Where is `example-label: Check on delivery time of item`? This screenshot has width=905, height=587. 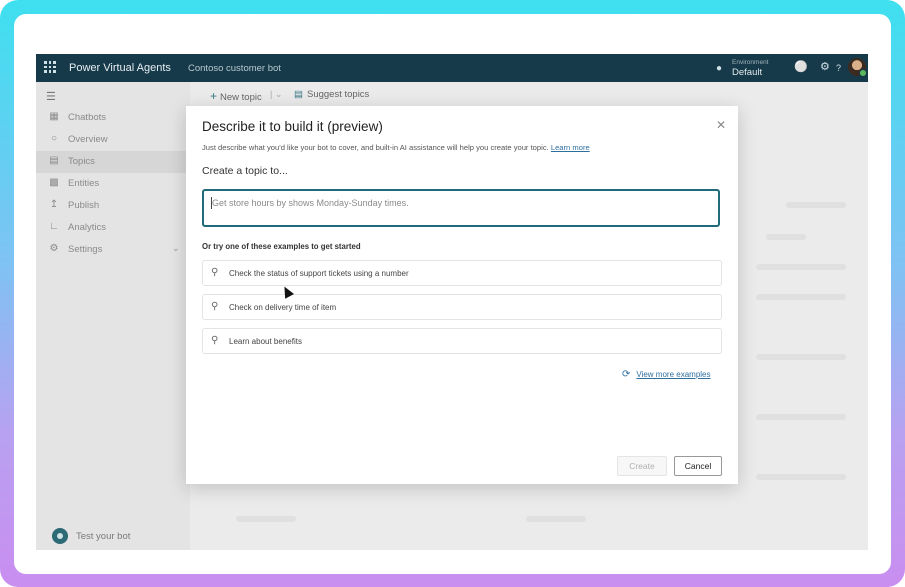 example-label: Check on delivery time of item is located at coordinates (283, 307).